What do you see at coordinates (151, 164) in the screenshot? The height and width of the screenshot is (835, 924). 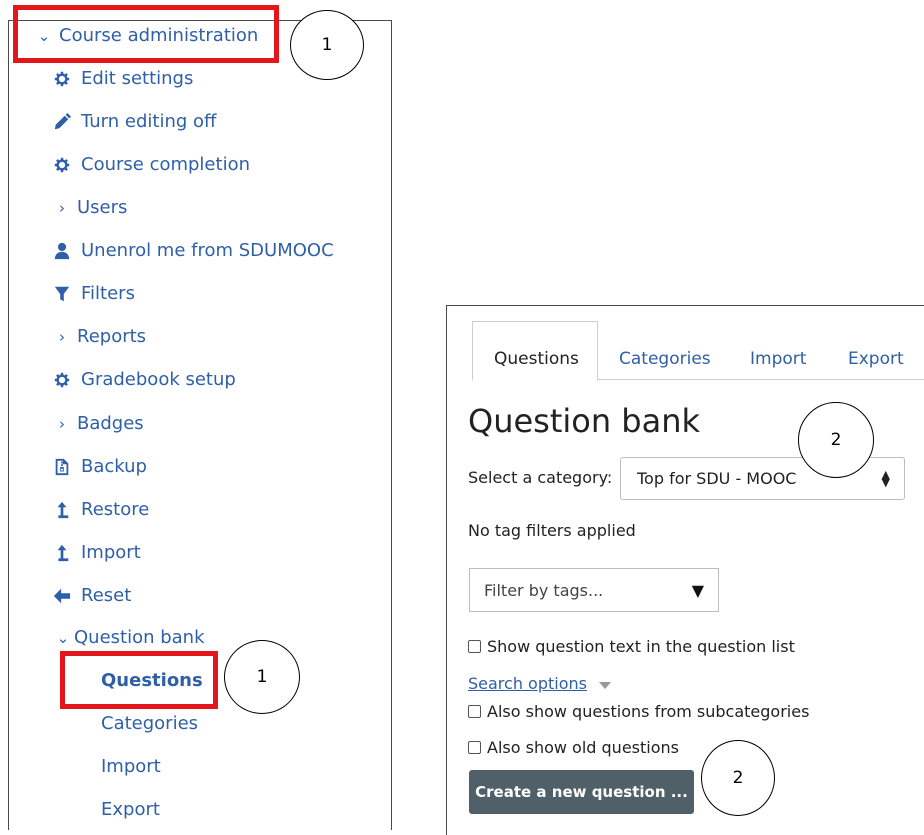 I see `menu-item-course-completion: Course completion` at bounding box center [151, 164].